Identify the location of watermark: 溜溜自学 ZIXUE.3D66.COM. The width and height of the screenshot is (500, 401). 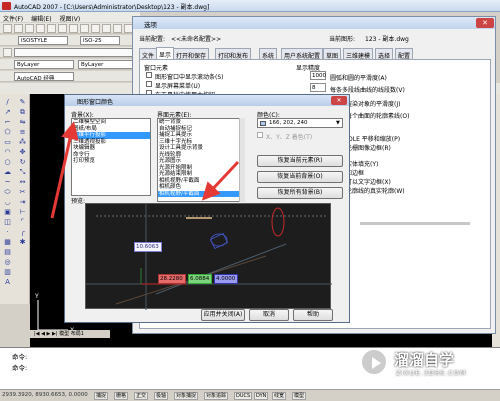
(428, 364).